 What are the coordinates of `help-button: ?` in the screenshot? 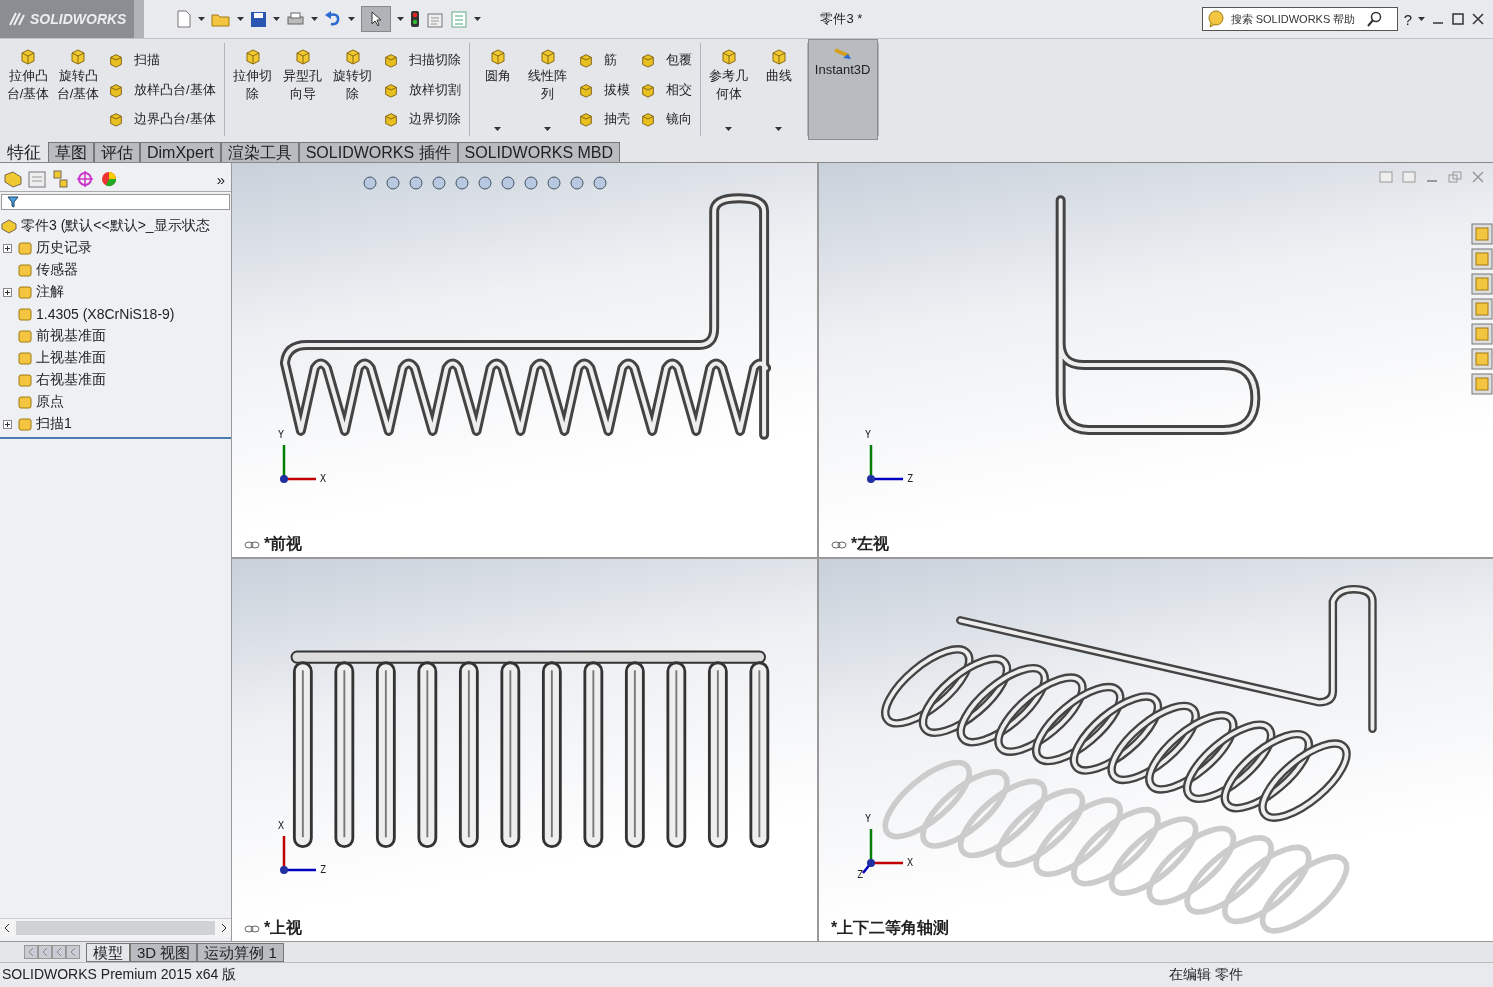 It's located at (1407, 19).